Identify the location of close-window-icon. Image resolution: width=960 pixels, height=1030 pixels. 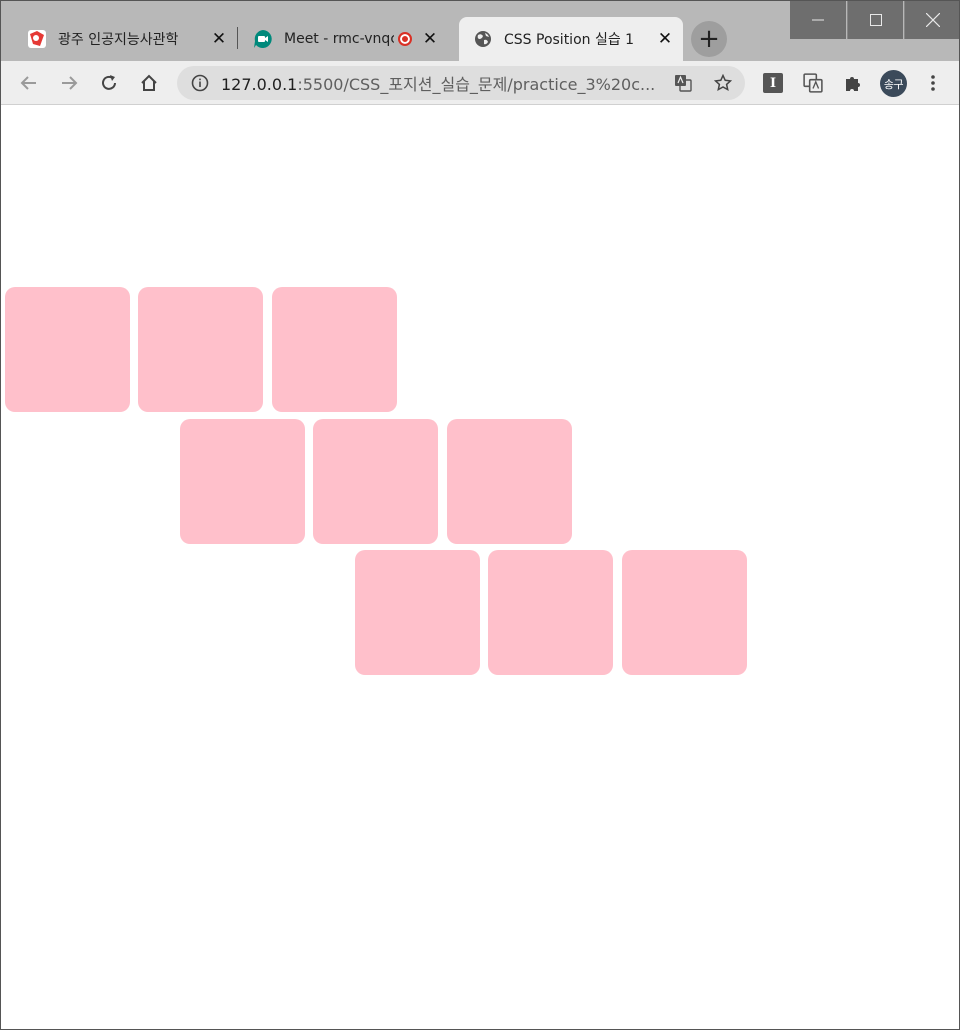
(932, 20).